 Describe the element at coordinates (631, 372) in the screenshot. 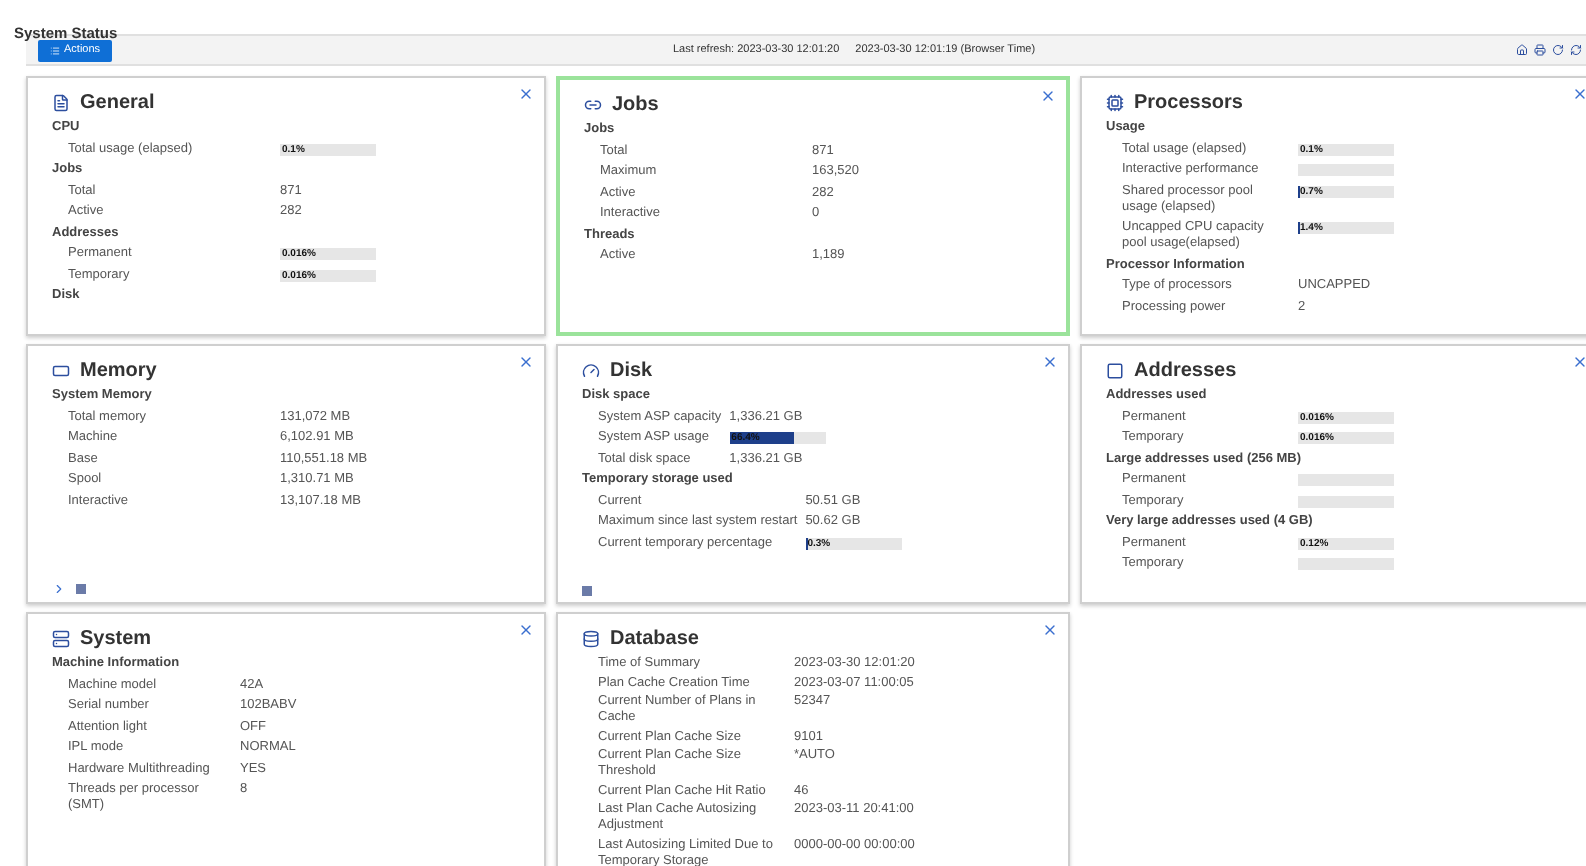

I see `card-title: Disk` at that location.